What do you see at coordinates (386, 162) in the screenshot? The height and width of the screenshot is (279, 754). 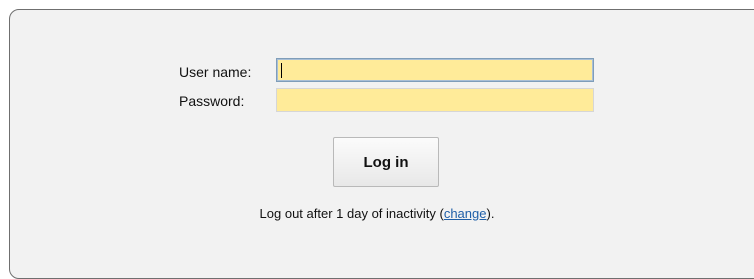 I see `login-button: Log in` at bounding box center [386, 162].